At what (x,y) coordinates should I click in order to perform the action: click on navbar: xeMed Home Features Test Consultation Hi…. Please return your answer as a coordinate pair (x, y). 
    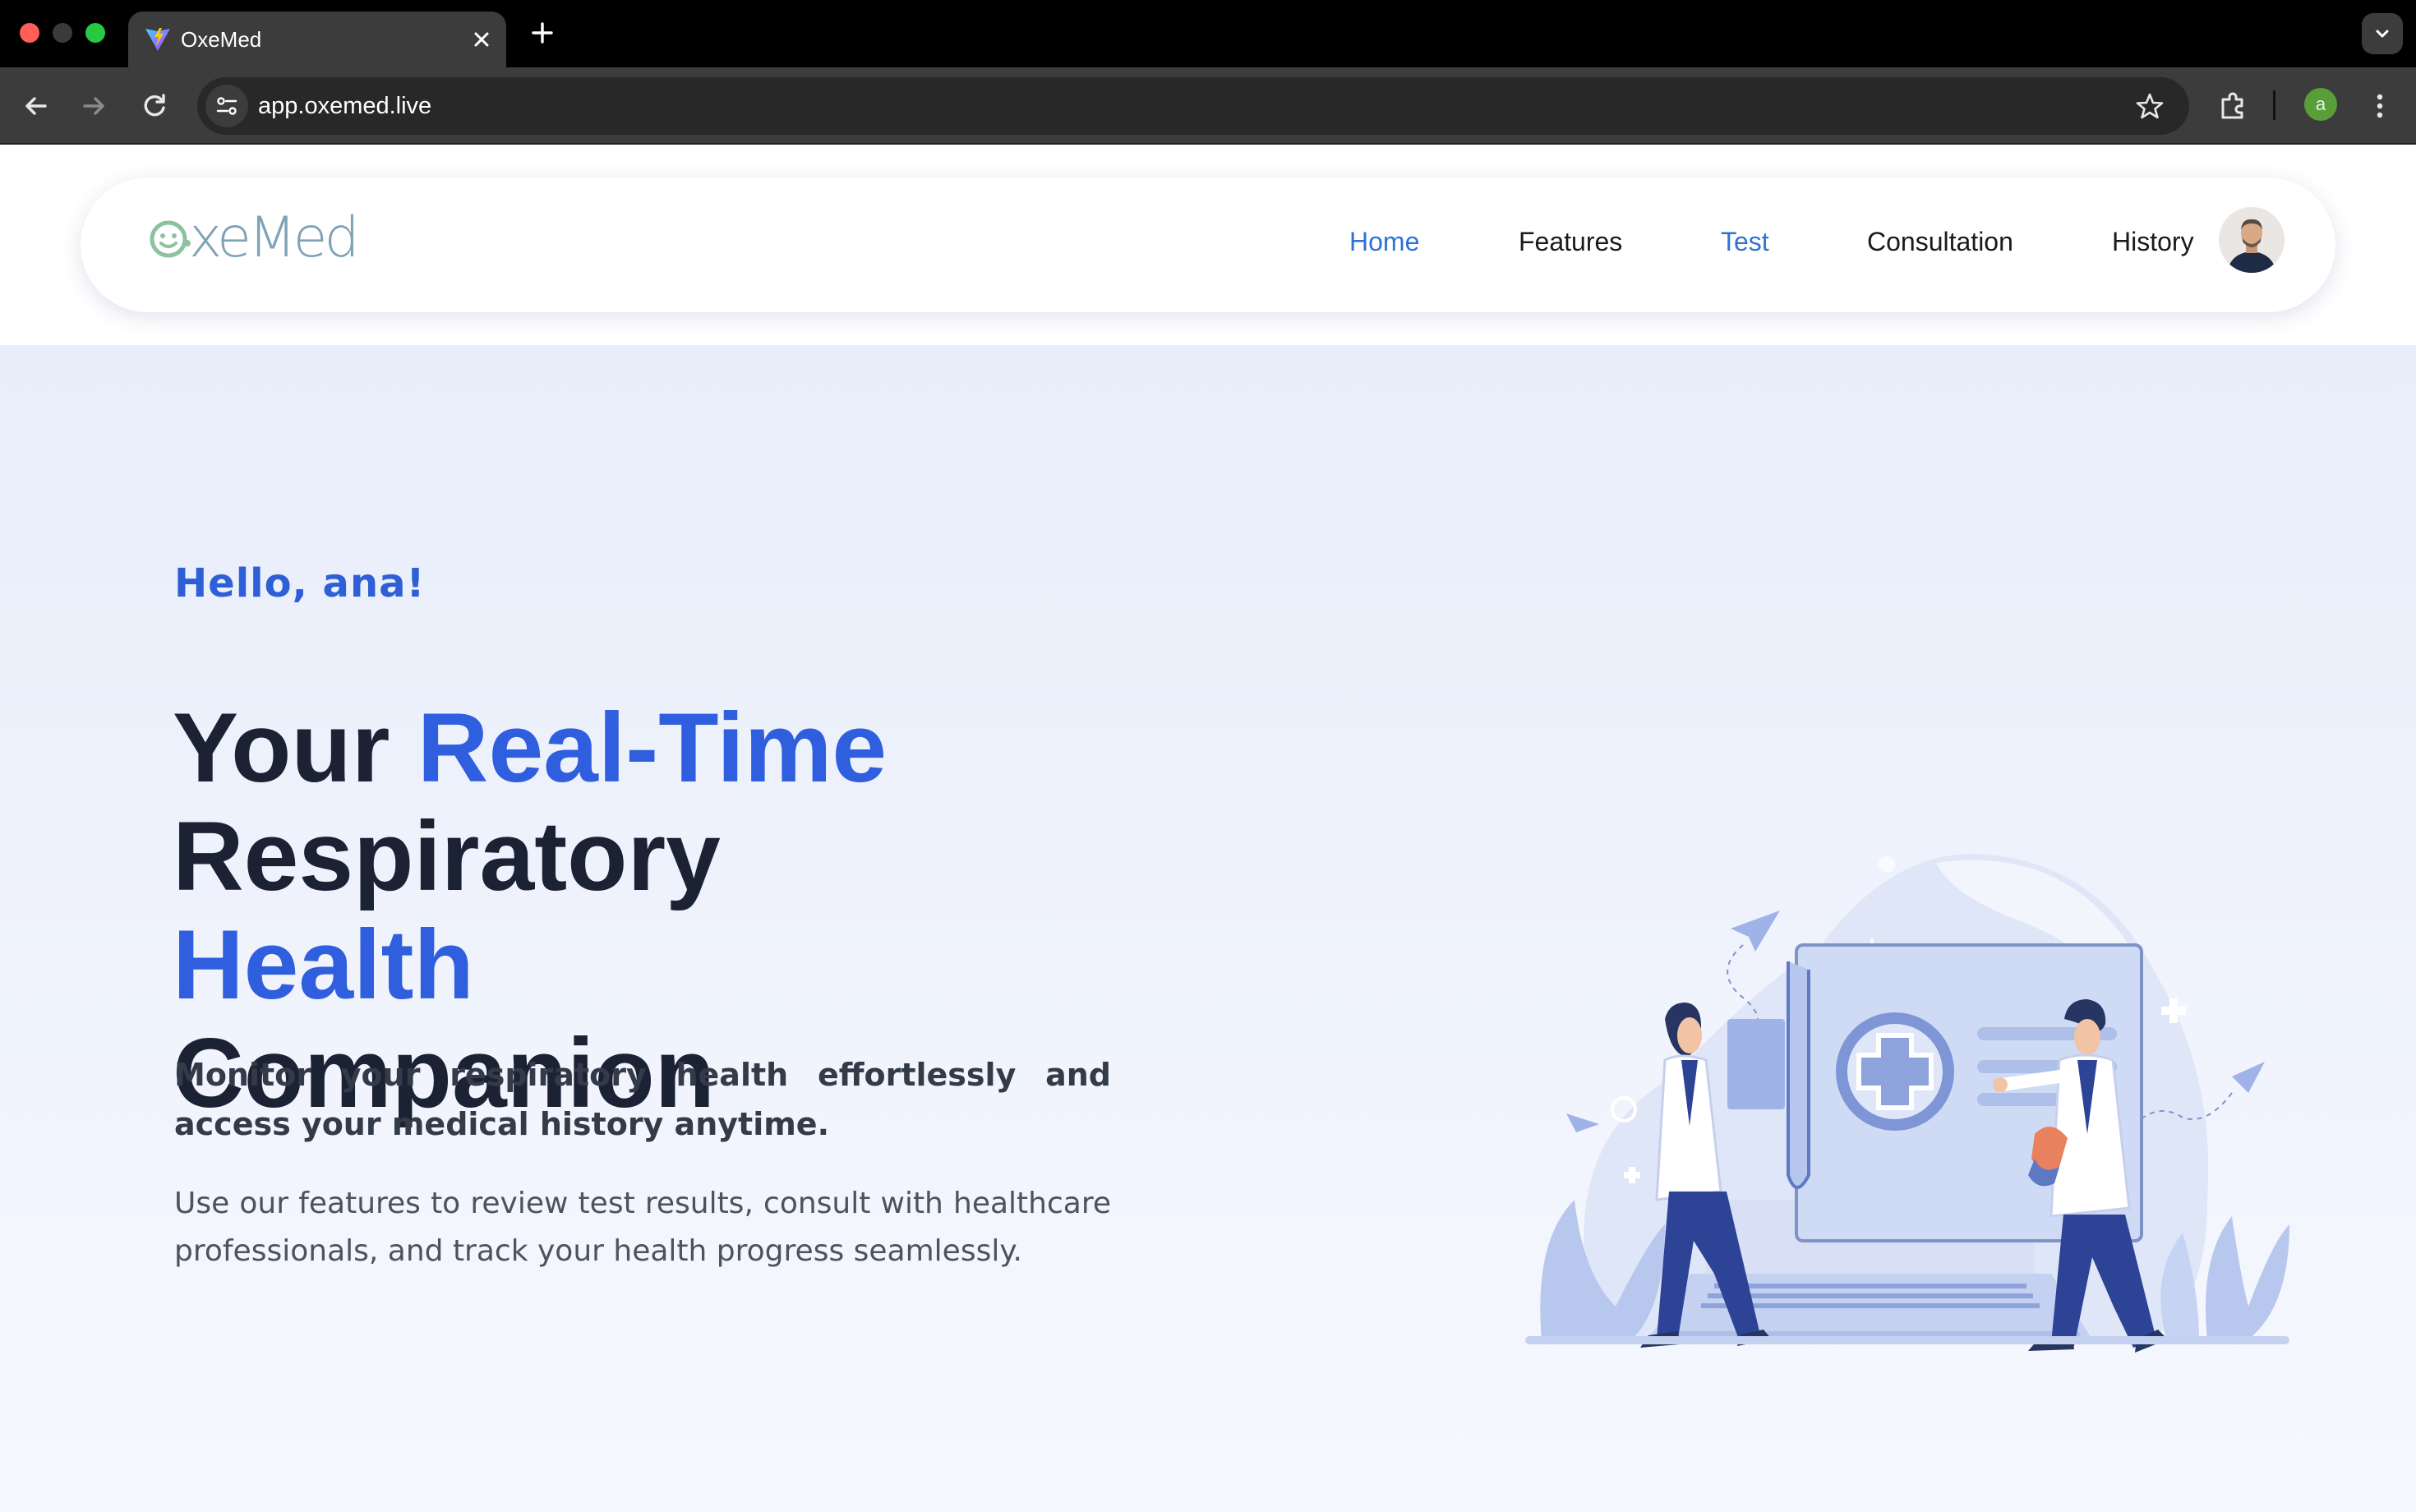
    Looking at the image, I should click on (1208, 244).